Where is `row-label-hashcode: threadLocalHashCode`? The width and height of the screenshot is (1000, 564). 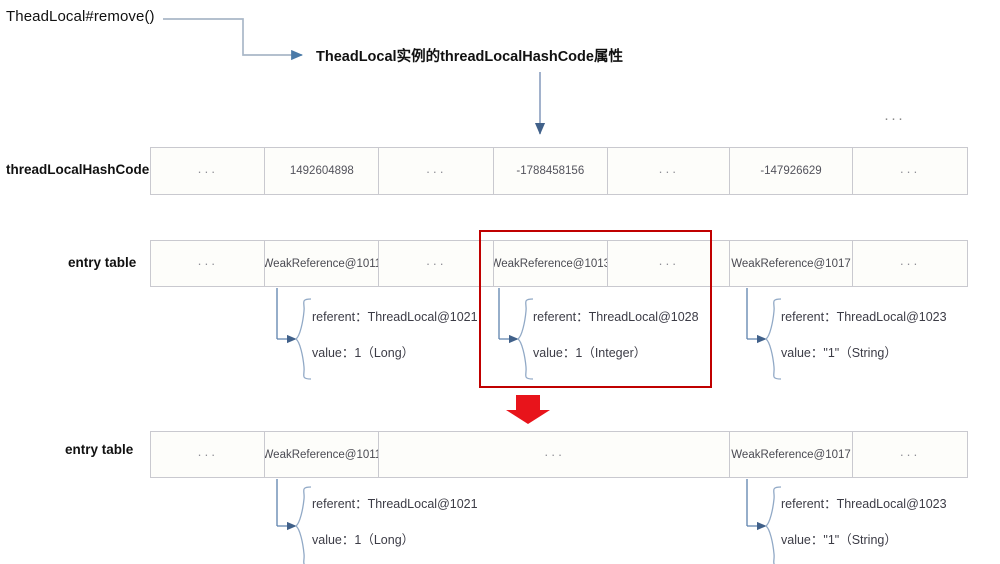 row-label-hashcode: threadLocalHashCode is located at coordinates (78, 169).